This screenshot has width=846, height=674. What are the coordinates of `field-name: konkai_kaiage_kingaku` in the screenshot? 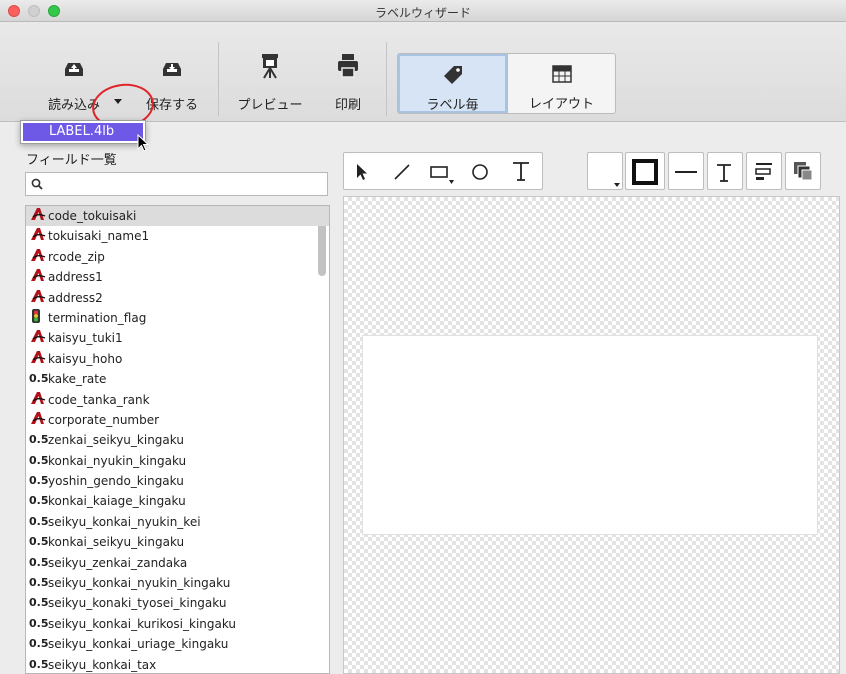 It's located at (117, 501).